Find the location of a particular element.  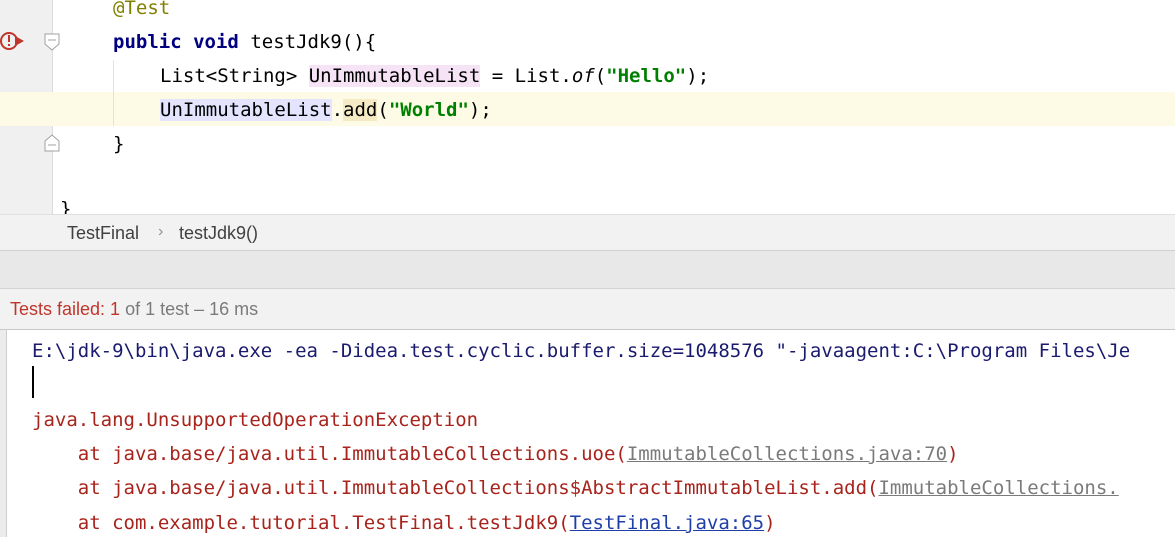

closing-brace: } is located at coordinates (119, 144).